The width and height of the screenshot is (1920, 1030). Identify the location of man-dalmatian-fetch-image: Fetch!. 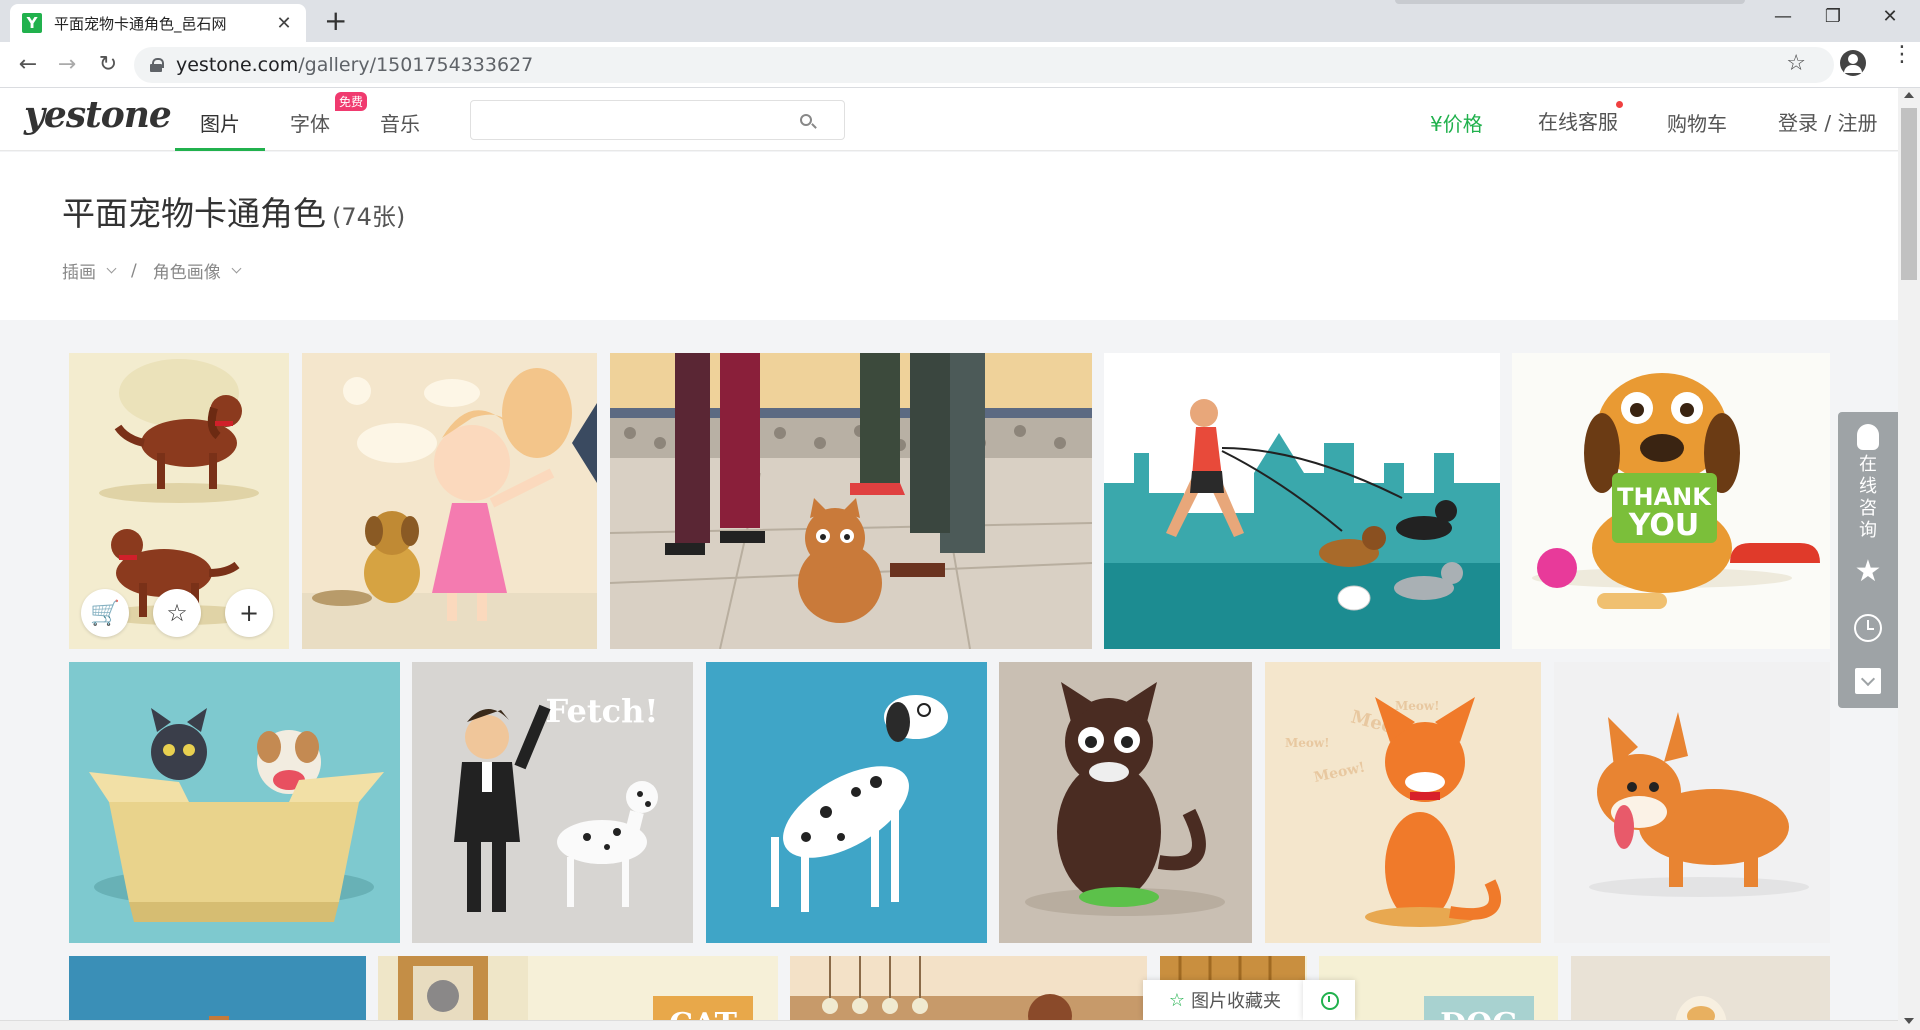
(552, 802).